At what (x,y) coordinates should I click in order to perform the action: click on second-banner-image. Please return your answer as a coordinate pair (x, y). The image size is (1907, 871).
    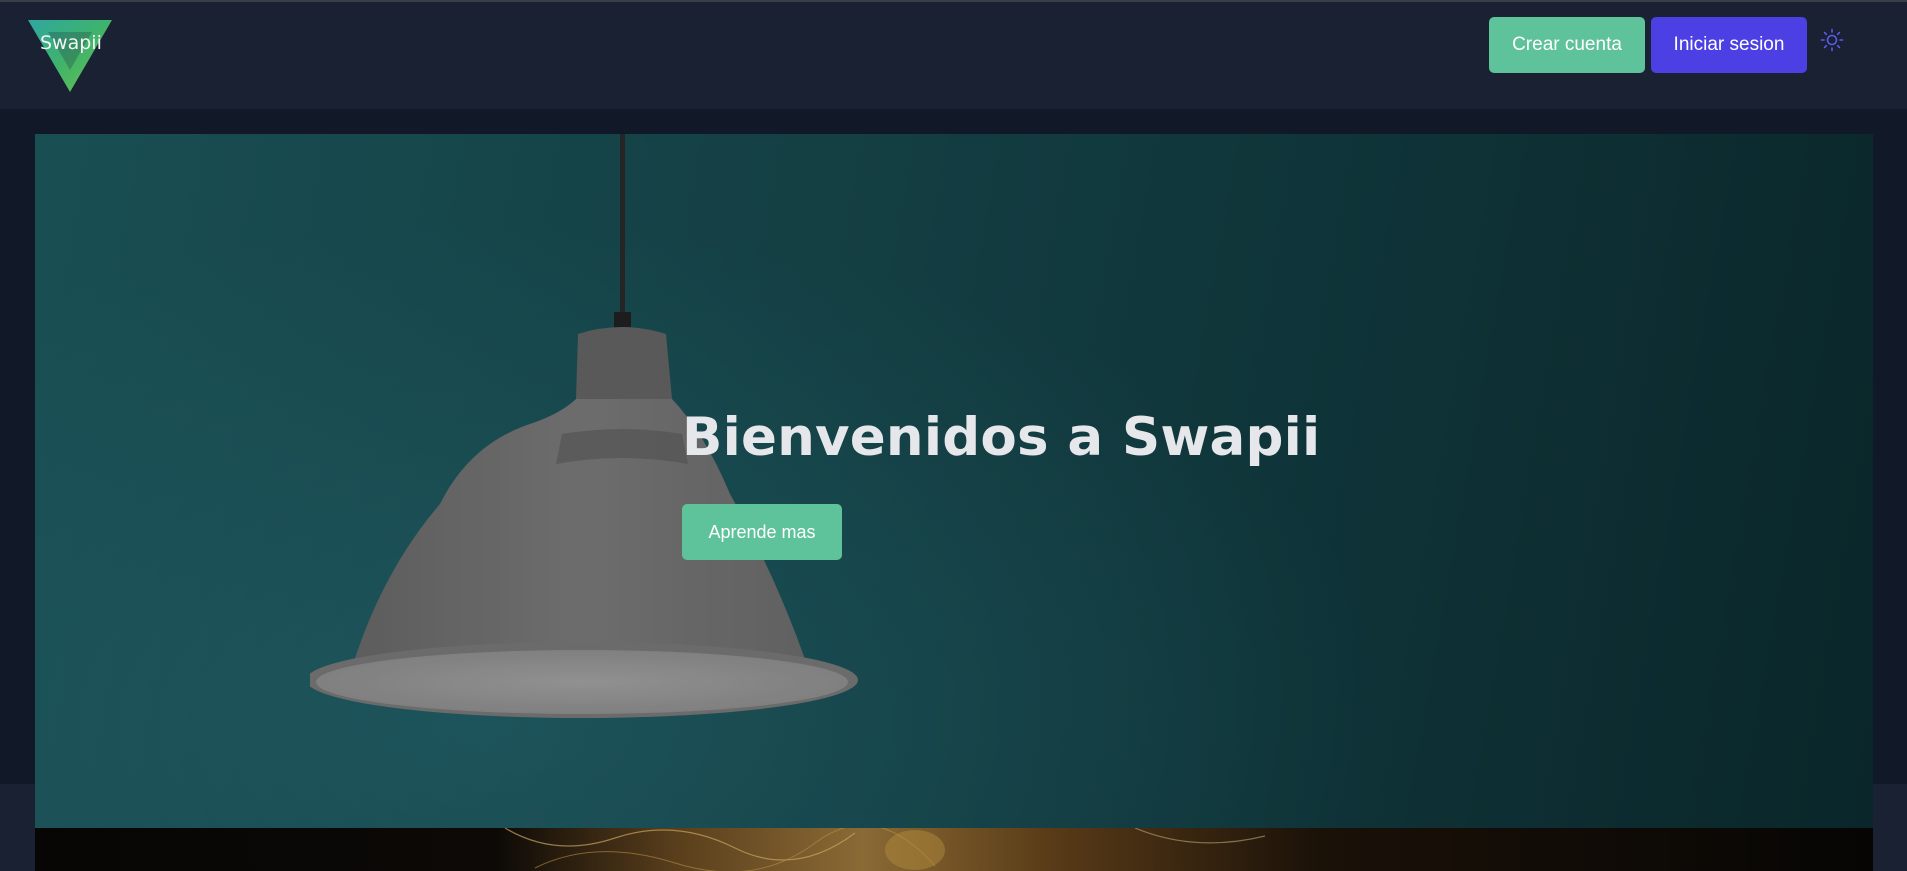
    Looking at the image, I should click on (954, 849).